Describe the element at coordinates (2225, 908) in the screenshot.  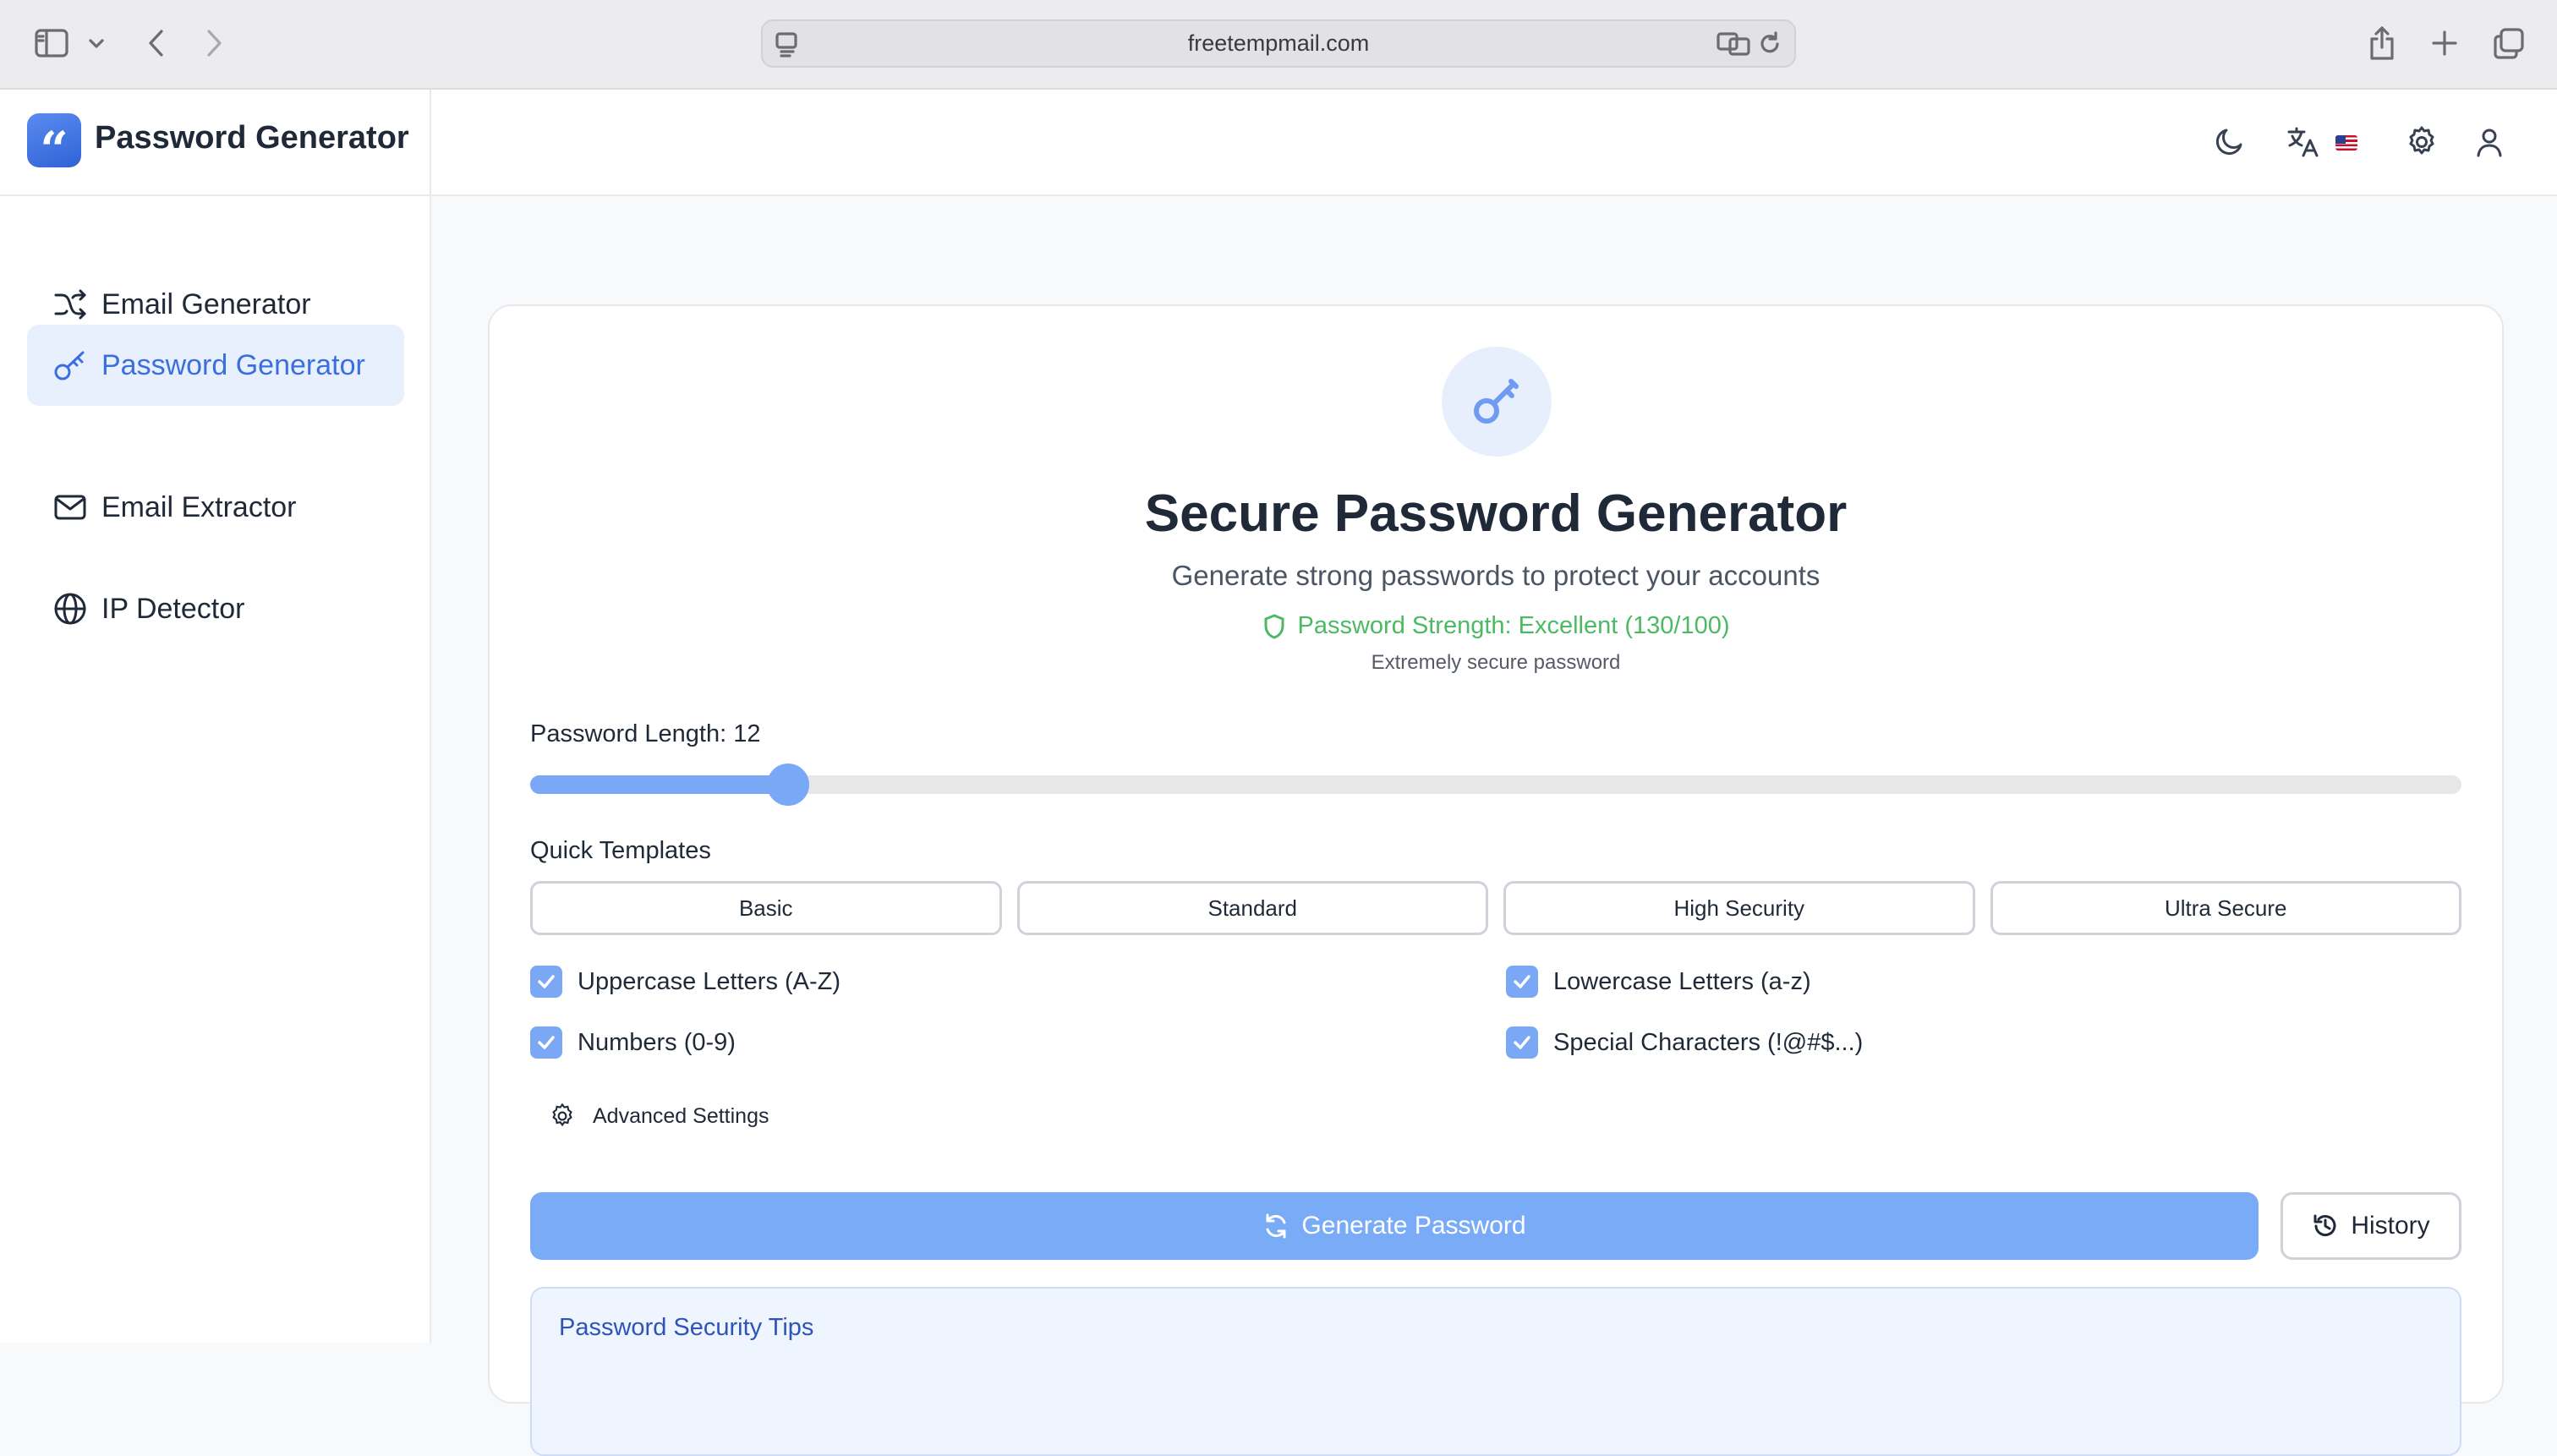
I see `template-ultra-secure-button: Ultra Secure` at that location.